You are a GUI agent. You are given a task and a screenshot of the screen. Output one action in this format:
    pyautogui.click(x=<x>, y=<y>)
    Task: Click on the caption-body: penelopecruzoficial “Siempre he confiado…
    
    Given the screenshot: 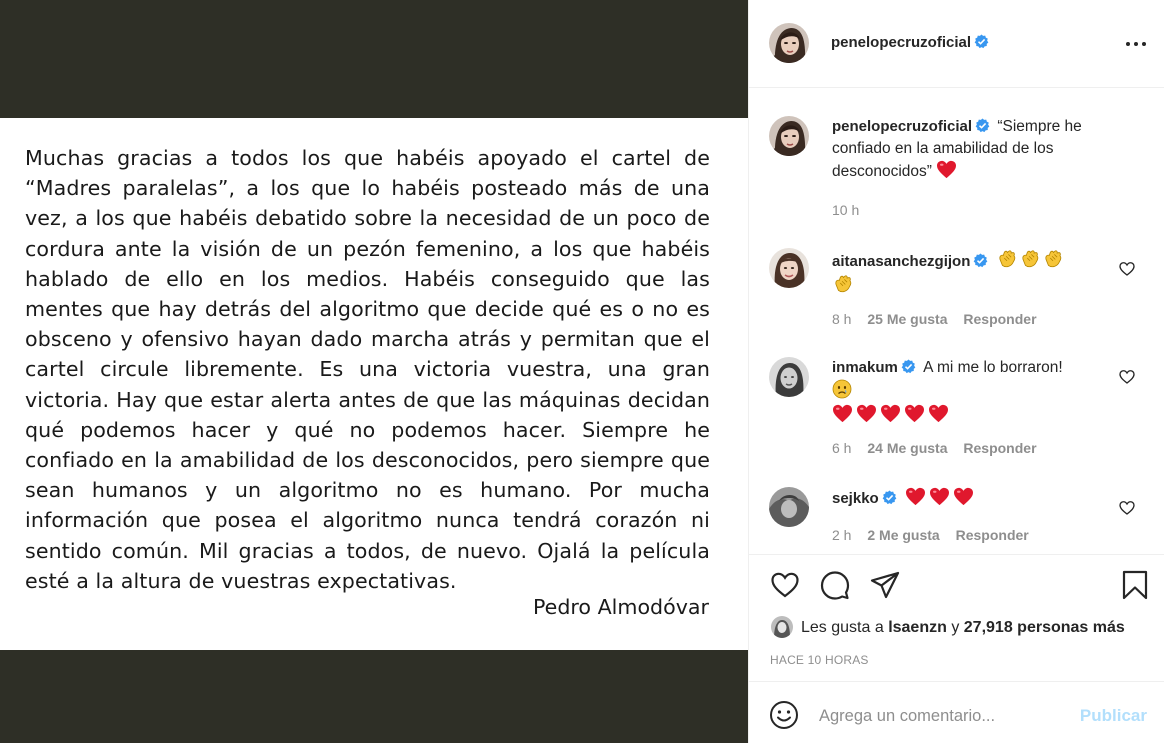 What is the action you would take?
    pyautogui.click(x=974, y=149)
    